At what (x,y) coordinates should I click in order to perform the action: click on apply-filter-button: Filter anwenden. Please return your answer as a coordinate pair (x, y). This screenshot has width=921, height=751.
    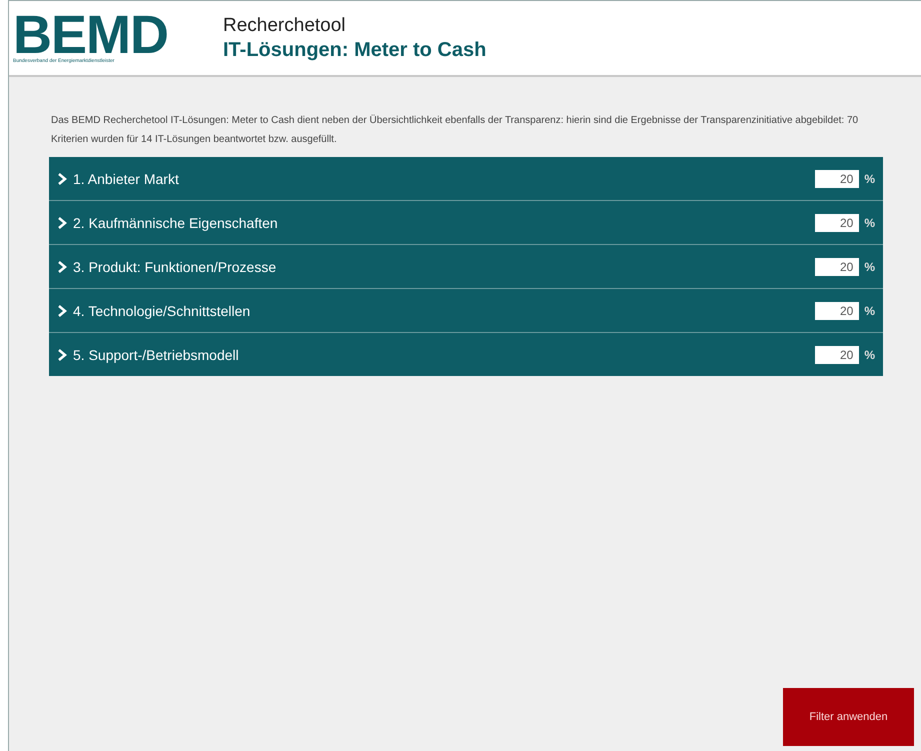
    Looking at the image, I should click on (848, 717).